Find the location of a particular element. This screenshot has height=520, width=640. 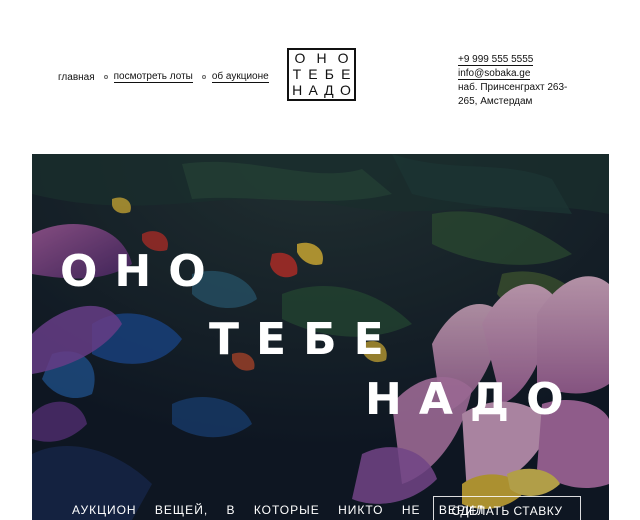

hero-tagline: АУКЦИОН ВЕЩЕЙ, В КОТОРЫЕ НИКТО НЕ ВЕРИЛ is located at coordinates (278, 510).